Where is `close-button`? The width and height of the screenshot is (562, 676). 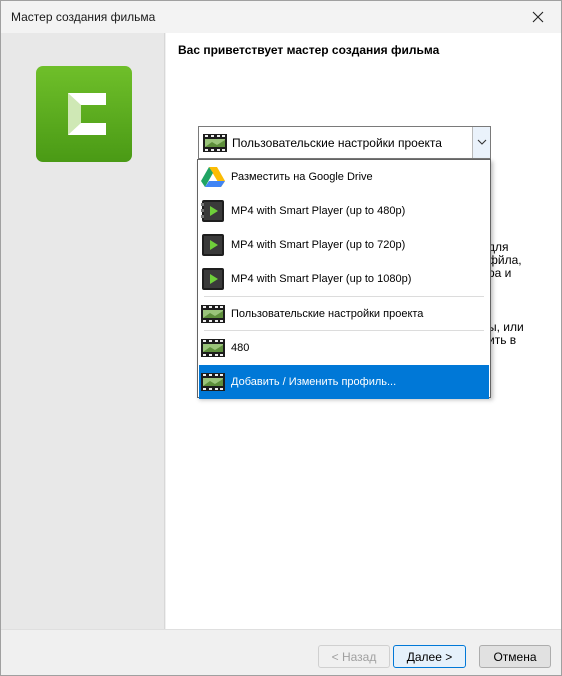
close-button is located at coordinates (538, 17).